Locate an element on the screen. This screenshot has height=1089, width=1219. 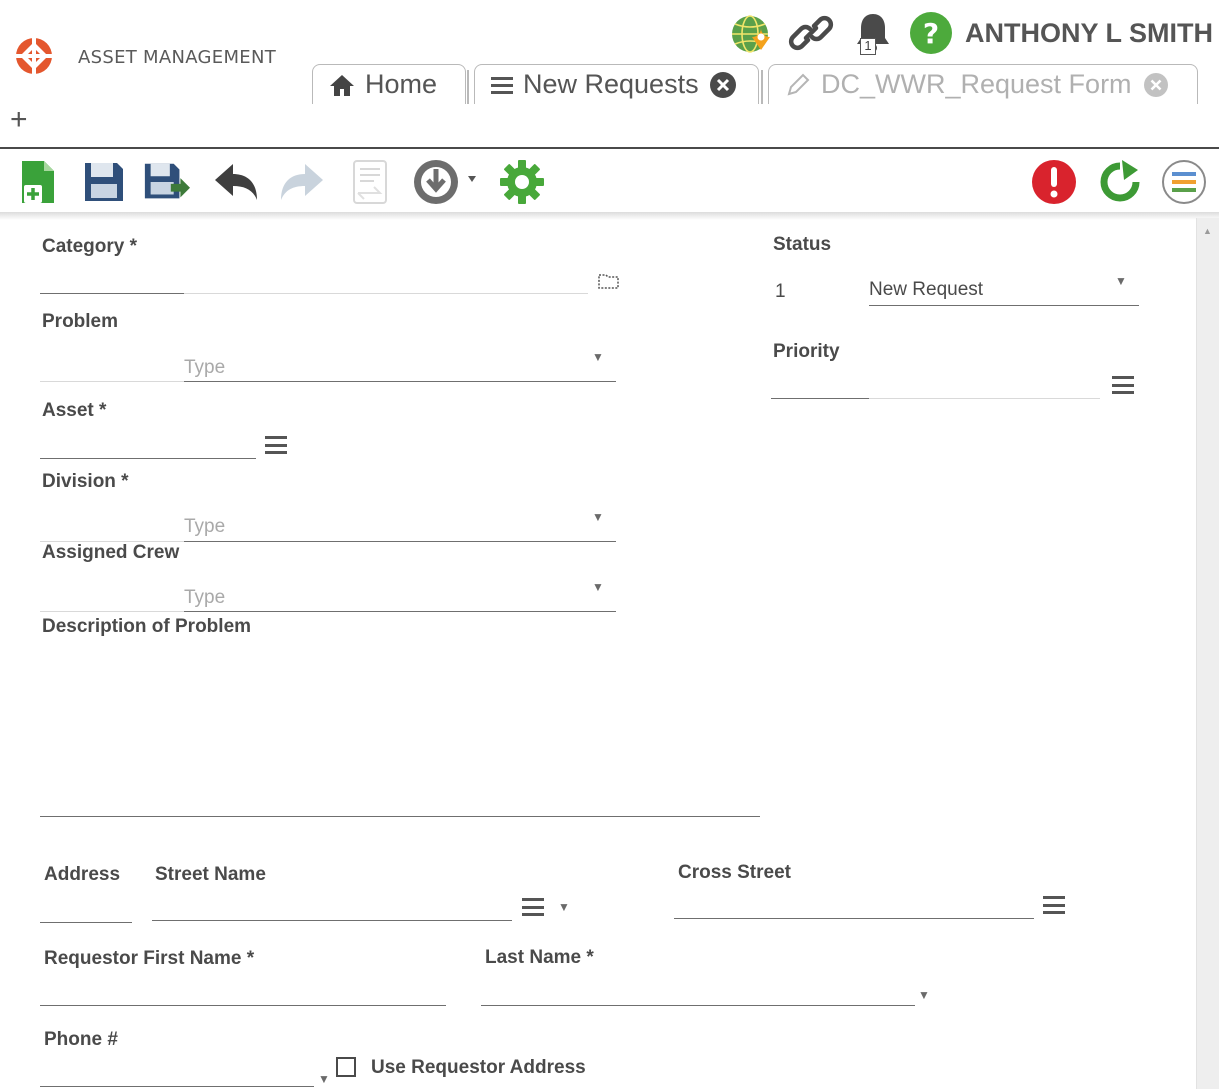
division-type-placeholder: Type is located at coordinates (205, 526).